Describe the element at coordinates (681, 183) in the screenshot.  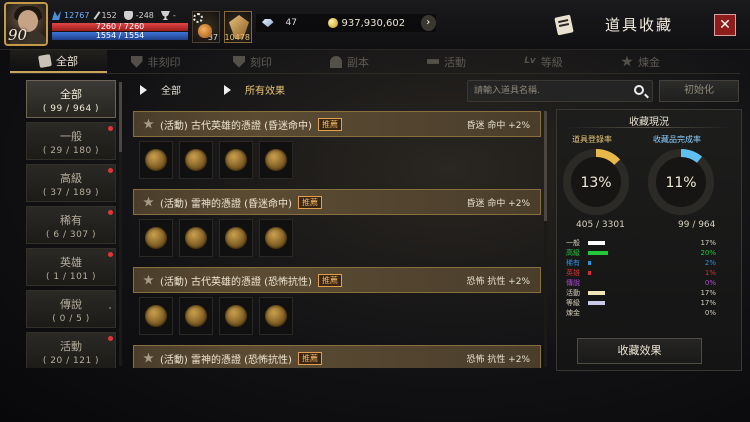
I see `completion-rate-value: 11%` at that location.